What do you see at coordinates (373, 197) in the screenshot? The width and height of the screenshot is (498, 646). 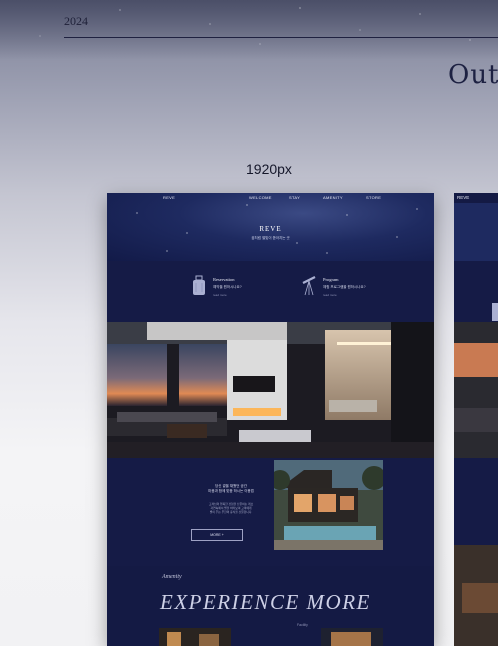 I see `nav-item-store: STORE` at bounding box center [373, 197].